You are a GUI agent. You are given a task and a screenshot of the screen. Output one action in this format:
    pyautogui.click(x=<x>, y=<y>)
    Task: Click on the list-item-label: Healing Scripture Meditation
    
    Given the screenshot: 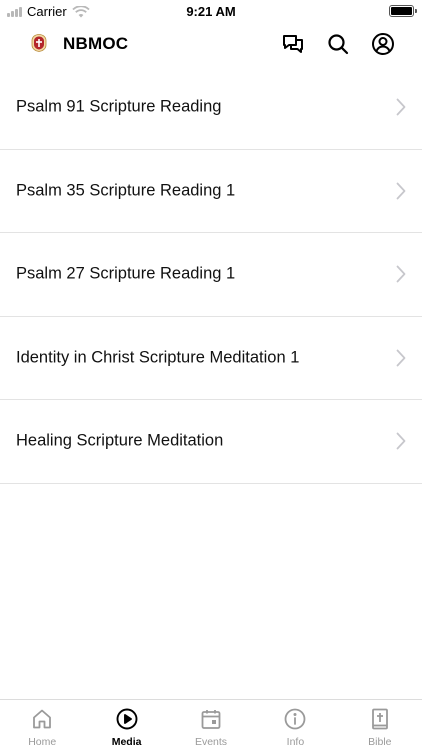 What is the action you would take?
    pyautogui.click(x=120, y=440)
    